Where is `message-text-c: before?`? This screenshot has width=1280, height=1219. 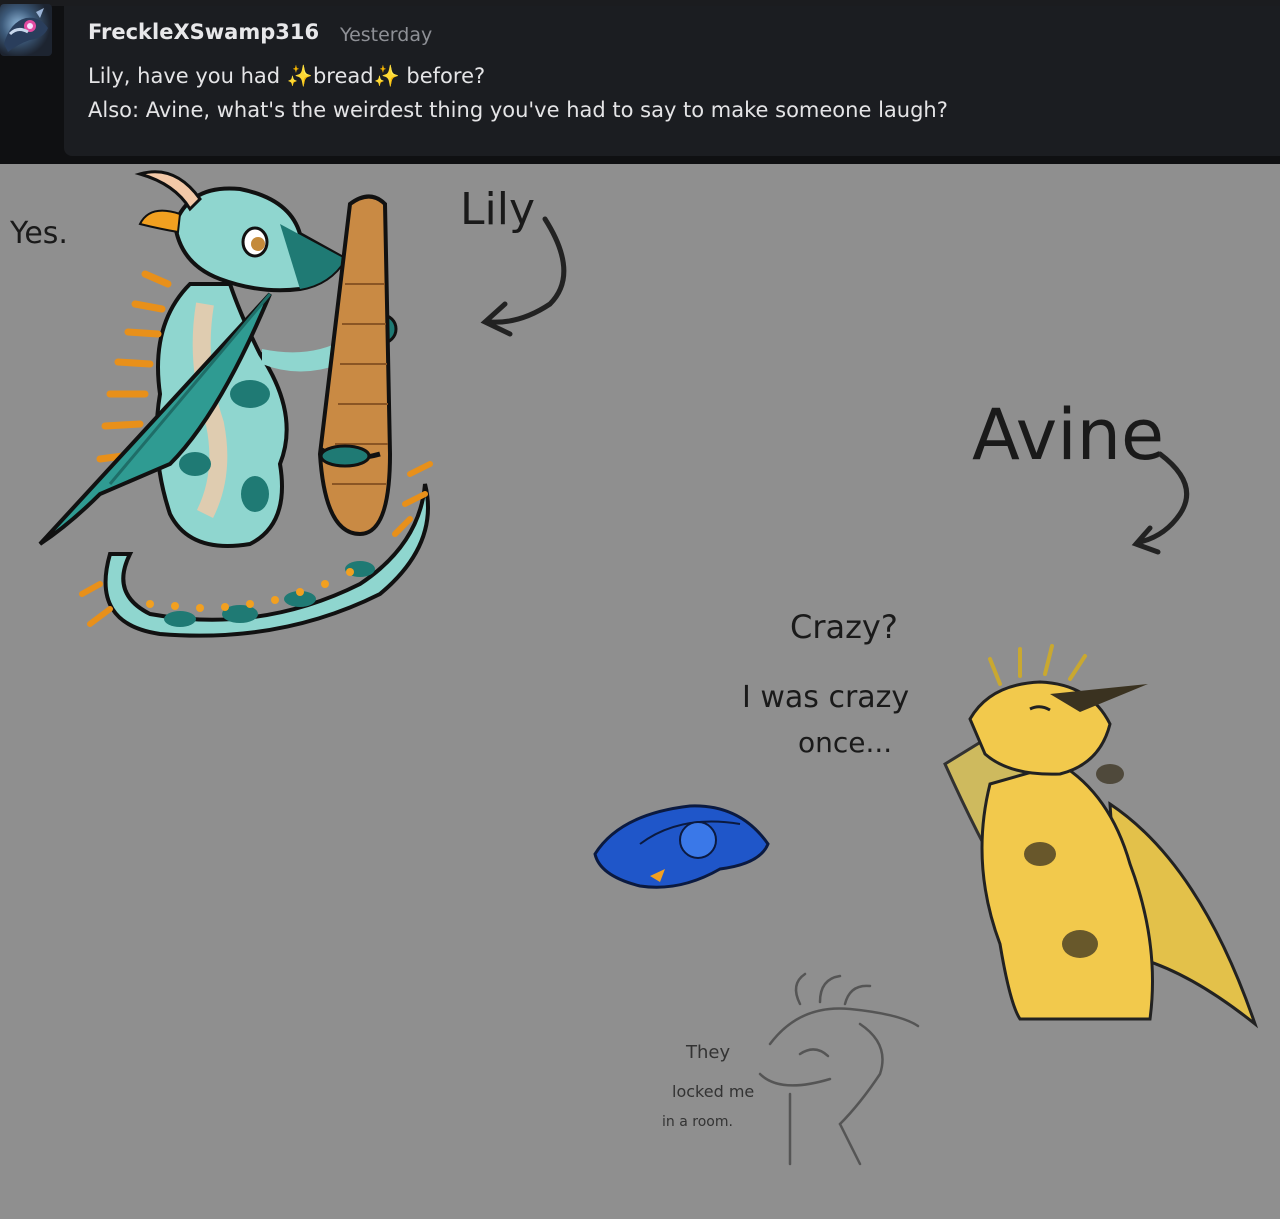 message-text-c: before? is located at coordinates (442, 76).